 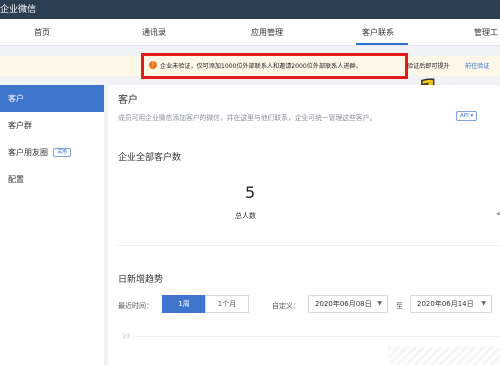 What do you see at coordinates (126, 336) in the screenshot?
I see `y-axis-tick: 10` at bounding box center [126, 336].